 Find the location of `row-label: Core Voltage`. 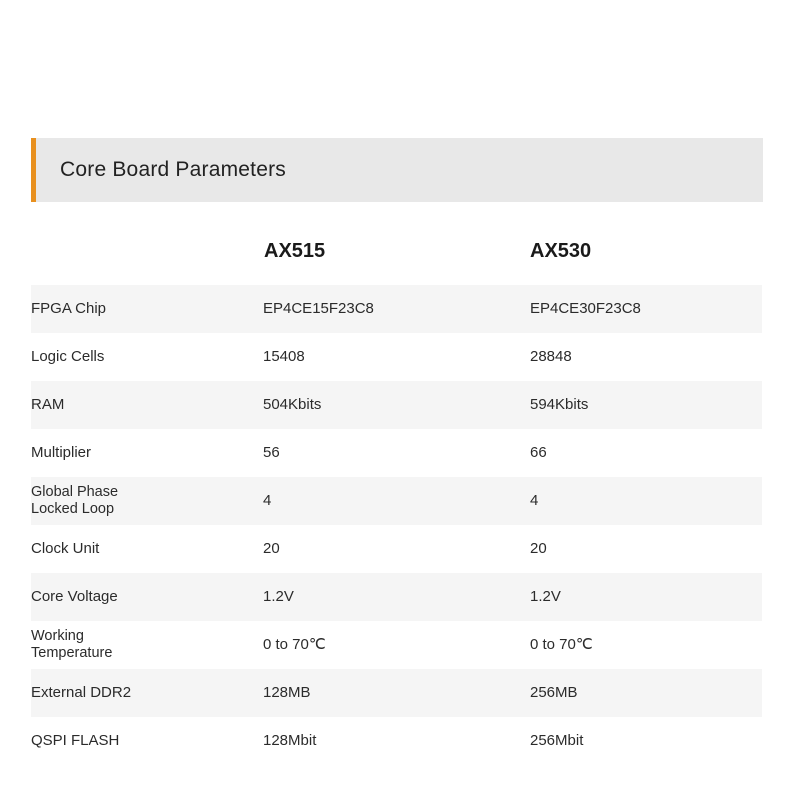

row-label: Core Voltage is located at coordinates (147, 597).